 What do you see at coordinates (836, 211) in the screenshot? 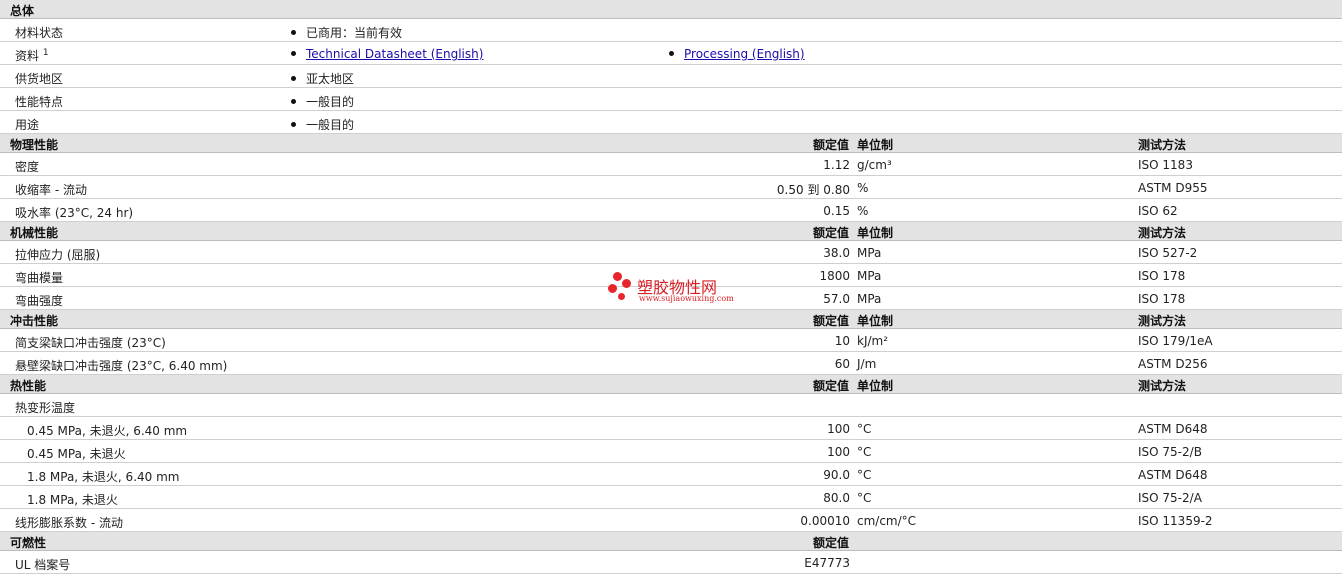
I see `property-value: 0.15` at bounding box center [836, 211].